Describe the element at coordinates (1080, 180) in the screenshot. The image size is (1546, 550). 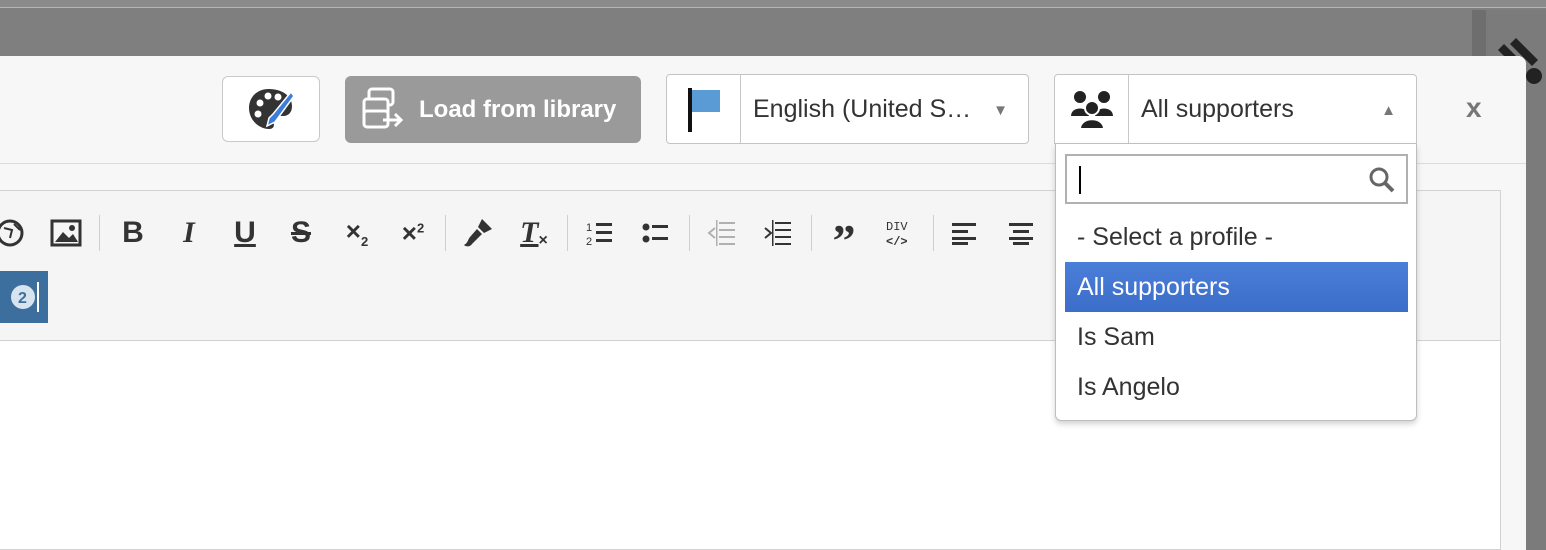
I see `text-caret` at that location.